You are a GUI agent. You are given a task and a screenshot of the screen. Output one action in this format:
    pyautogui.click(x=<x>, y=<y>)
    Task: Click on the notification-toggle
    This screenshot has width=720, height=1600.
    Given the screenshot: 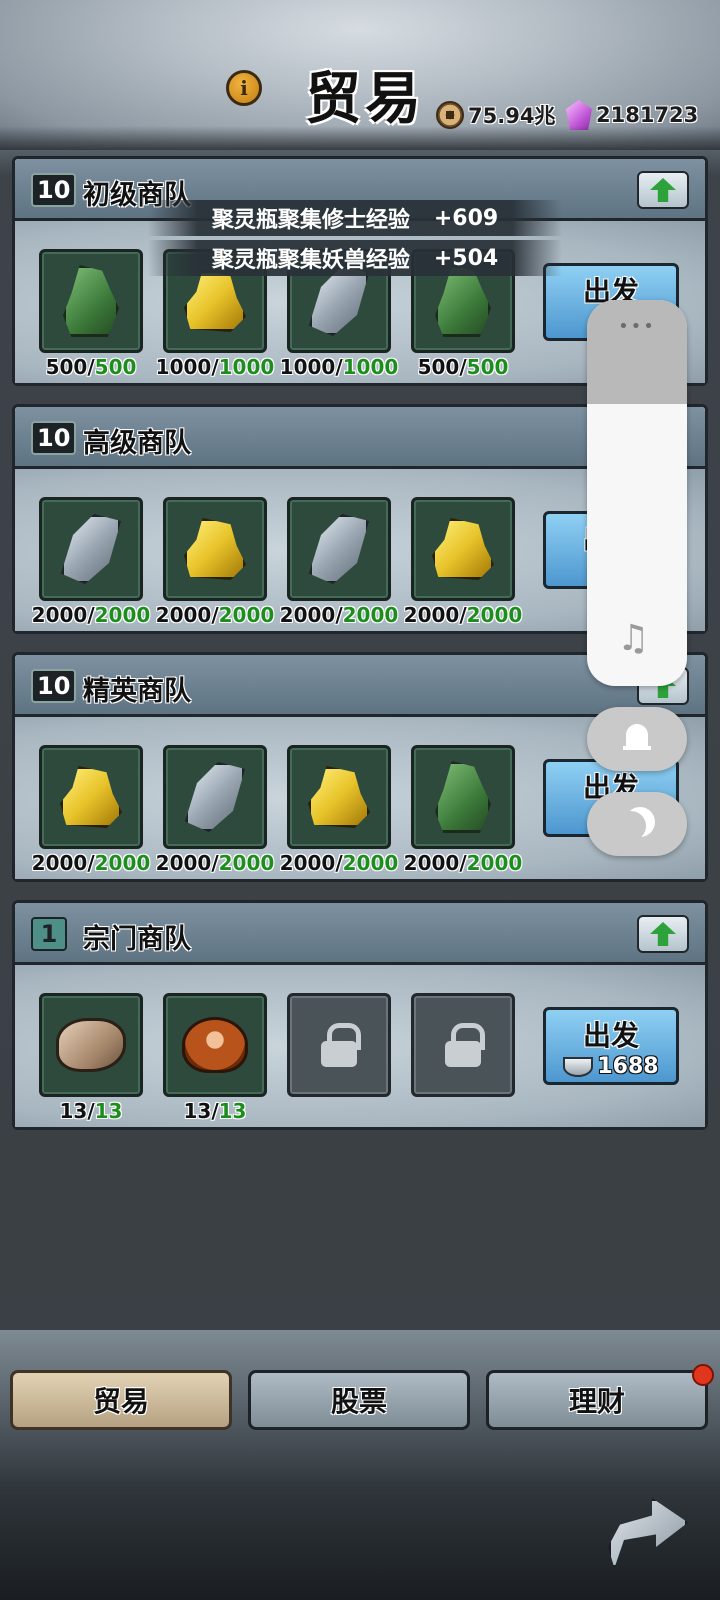 What is the action you would take?
    pyautogui.click(x=637, y=739)
    